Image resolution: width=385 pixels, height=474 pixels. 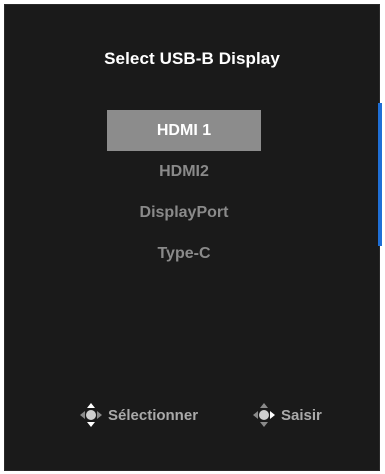 What do you see at coordinates (91, 415) in the screenshot?
I see `joystick-updown-icon` at bounding box center [91, 415].